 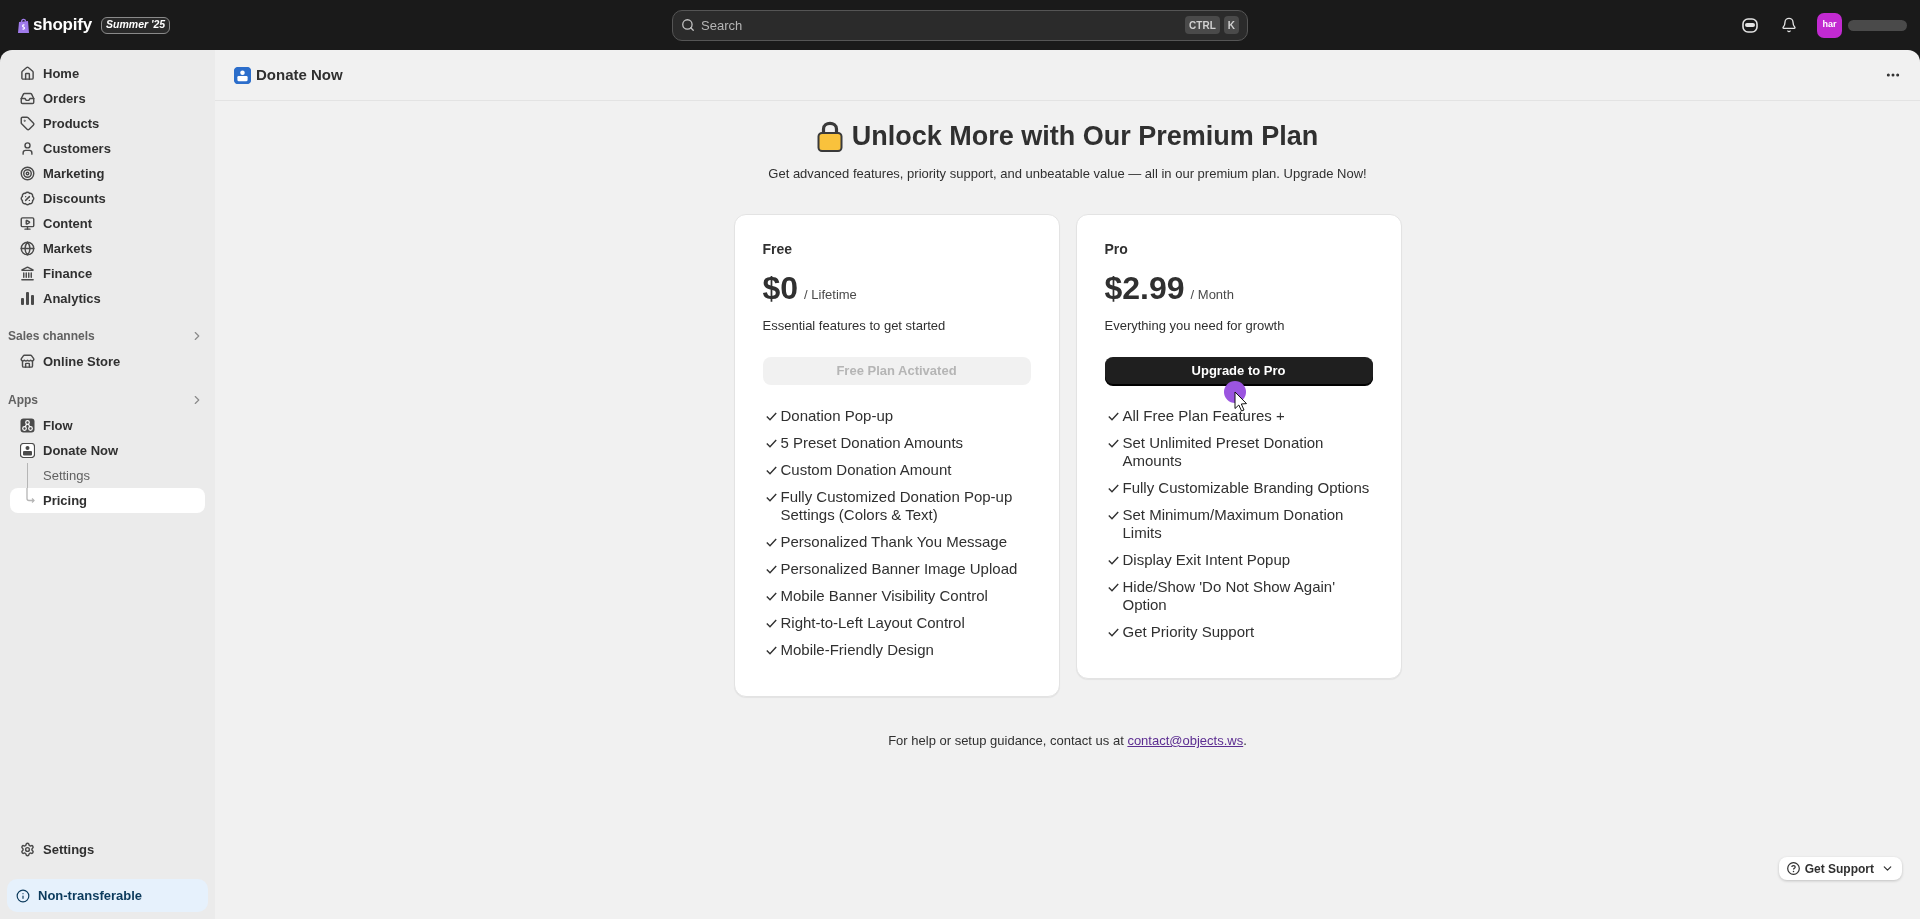 What do you see at coordinates (27, 198) in the screenshot?
I see `percent-badge-icon` at bounding box center [27, 198].